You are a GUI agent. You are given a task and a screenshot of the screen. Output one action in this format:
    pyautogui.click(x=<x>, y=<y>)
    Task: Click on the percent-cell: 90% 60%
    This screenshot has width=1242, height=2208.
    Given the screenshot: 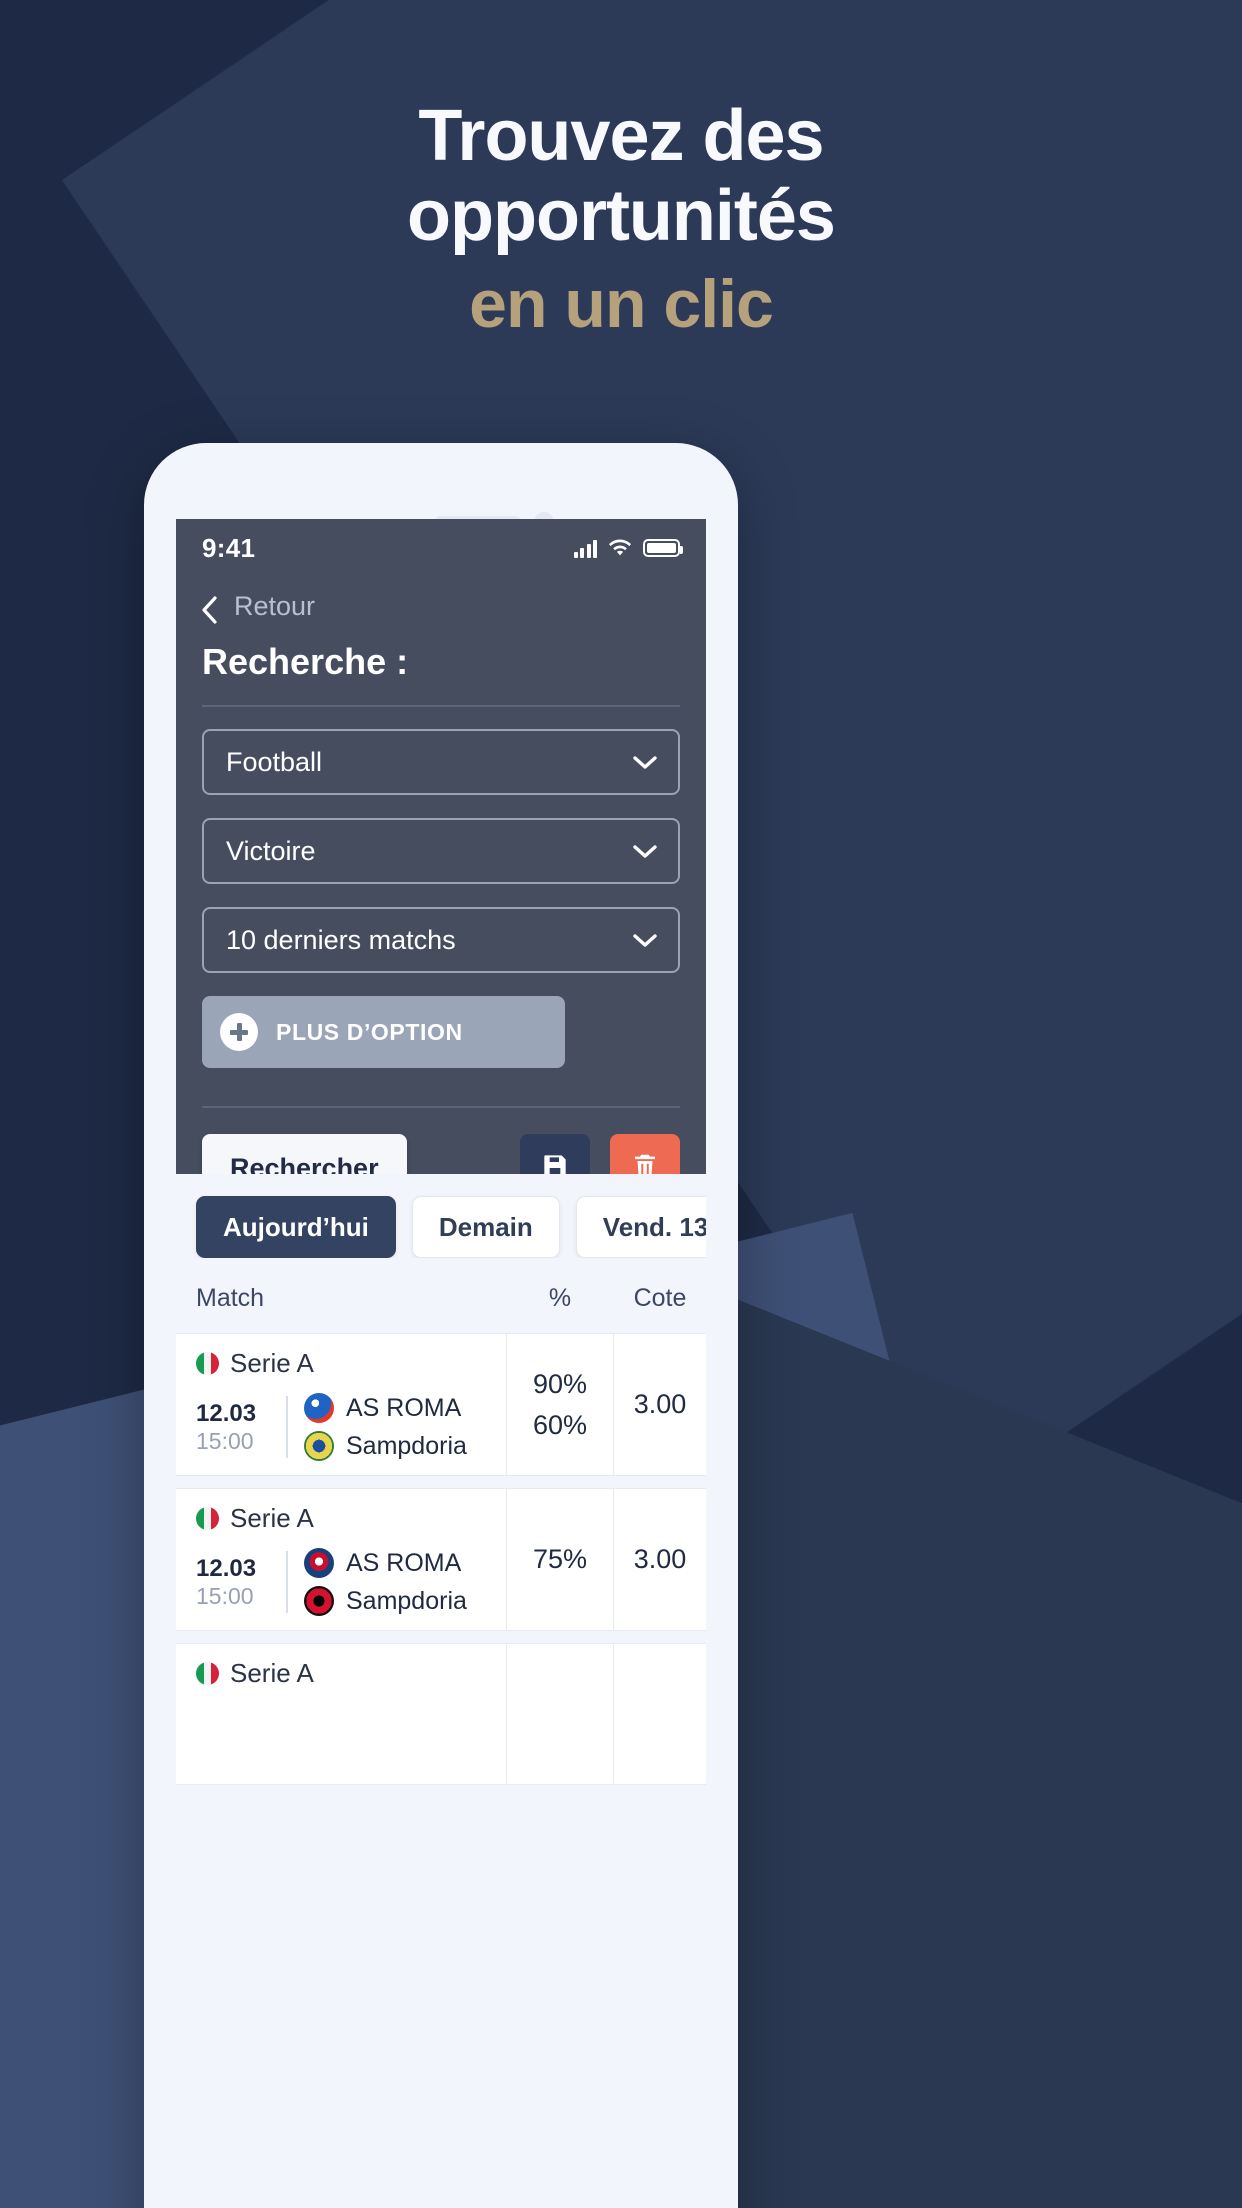 What is the action you would take?
    pyautogui.click(x=560, y=1404)
    